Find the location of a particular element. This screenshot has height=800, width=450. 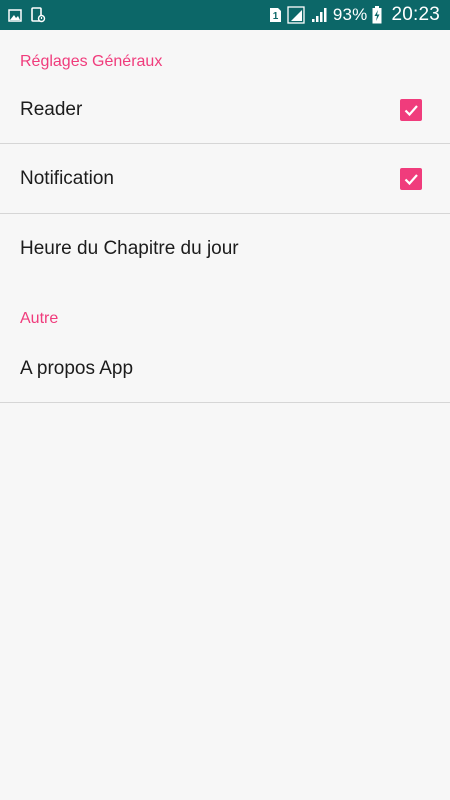

reader-checkbox is located at coordinates (411, 109).